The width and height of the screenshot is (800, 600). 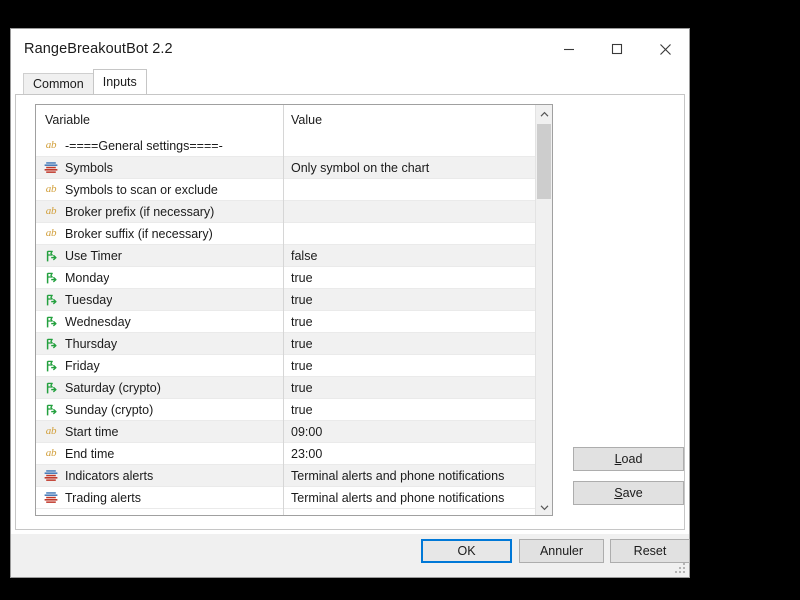 I want to click on variable-label: Sunday (crypto), so click(x=109, y=409).